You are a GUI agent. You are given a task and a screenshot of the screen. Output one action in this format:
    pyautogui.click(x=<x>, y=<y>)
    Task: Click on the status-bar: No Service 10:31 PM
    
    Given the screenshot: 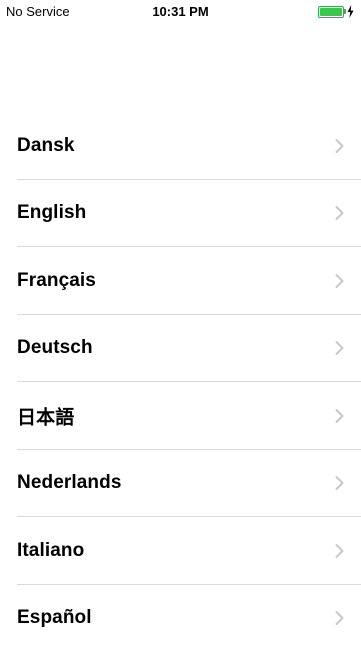 What is the action you would take?
    pyautogui.click(x=180, y=12)
    